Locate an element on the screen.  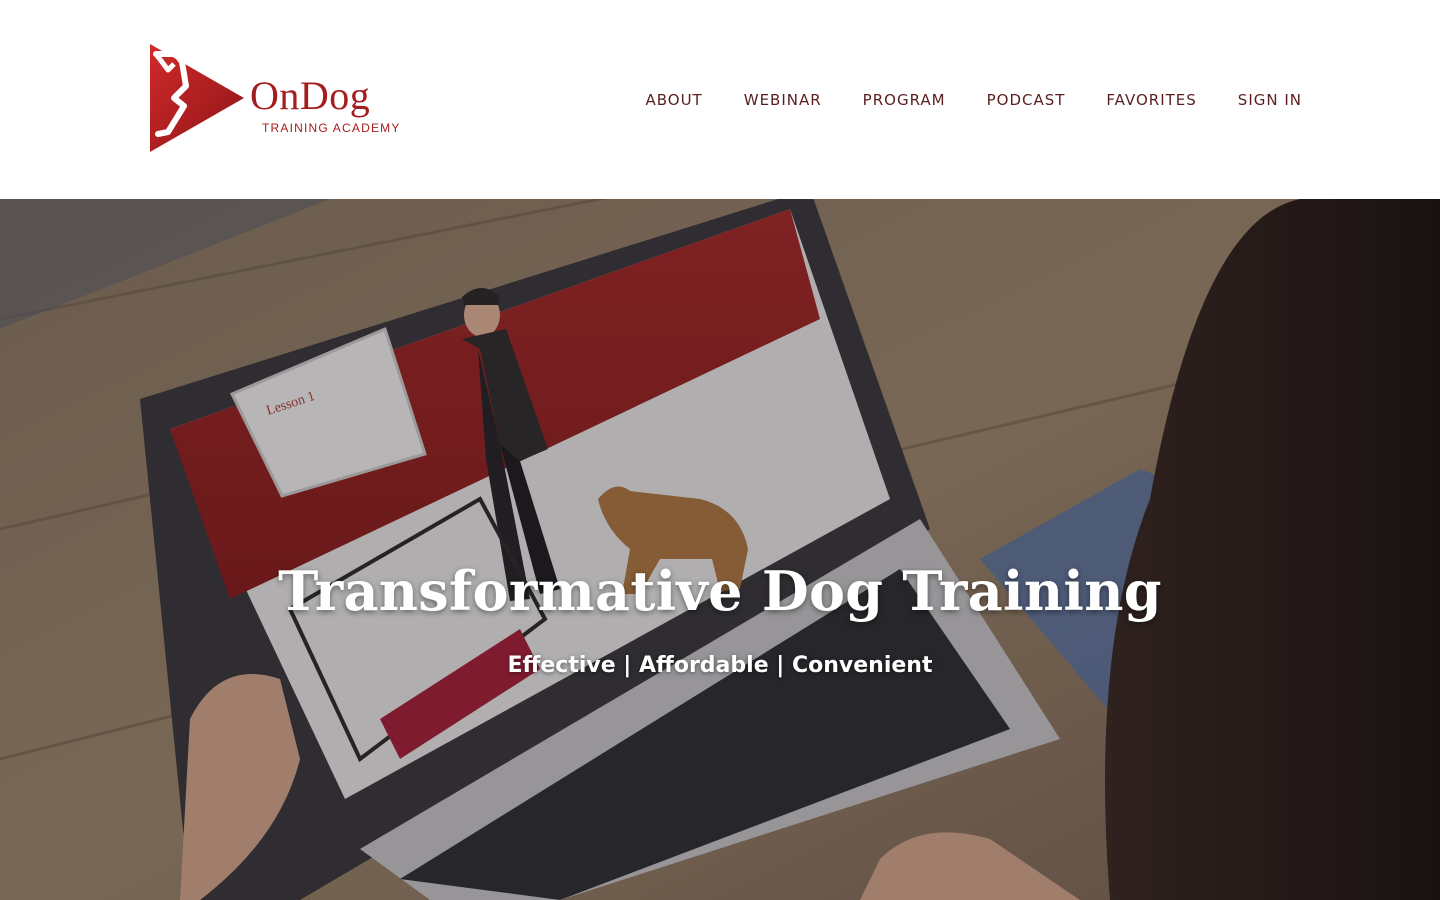
ondog-logo: OnDog TRAINING ACADEMY is located at coordinates (281, 98).